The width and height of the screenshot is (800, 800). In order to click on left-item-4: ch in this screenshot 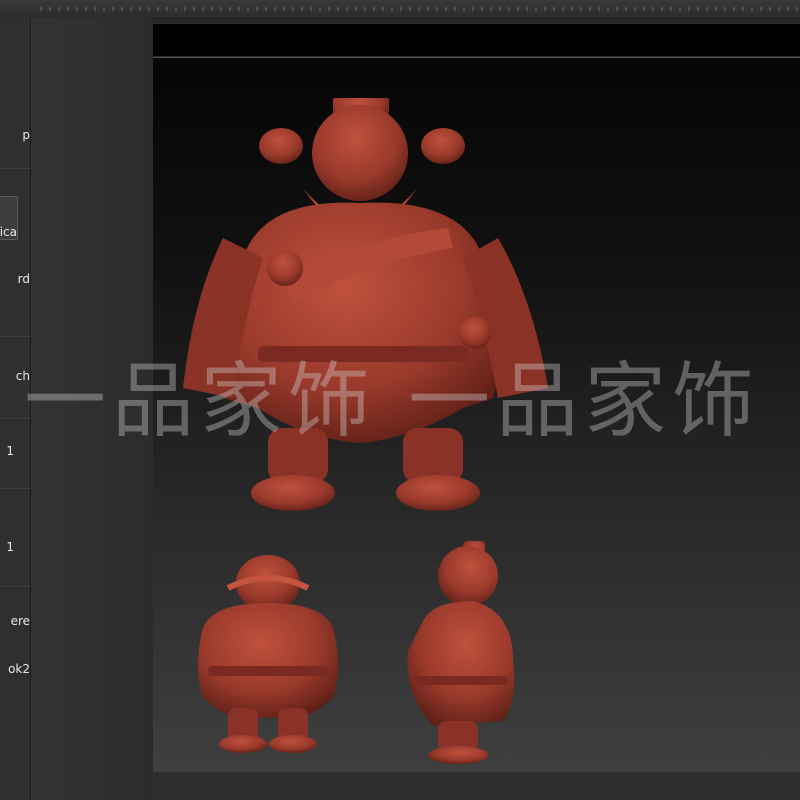, I will do `click(15, 376)`.